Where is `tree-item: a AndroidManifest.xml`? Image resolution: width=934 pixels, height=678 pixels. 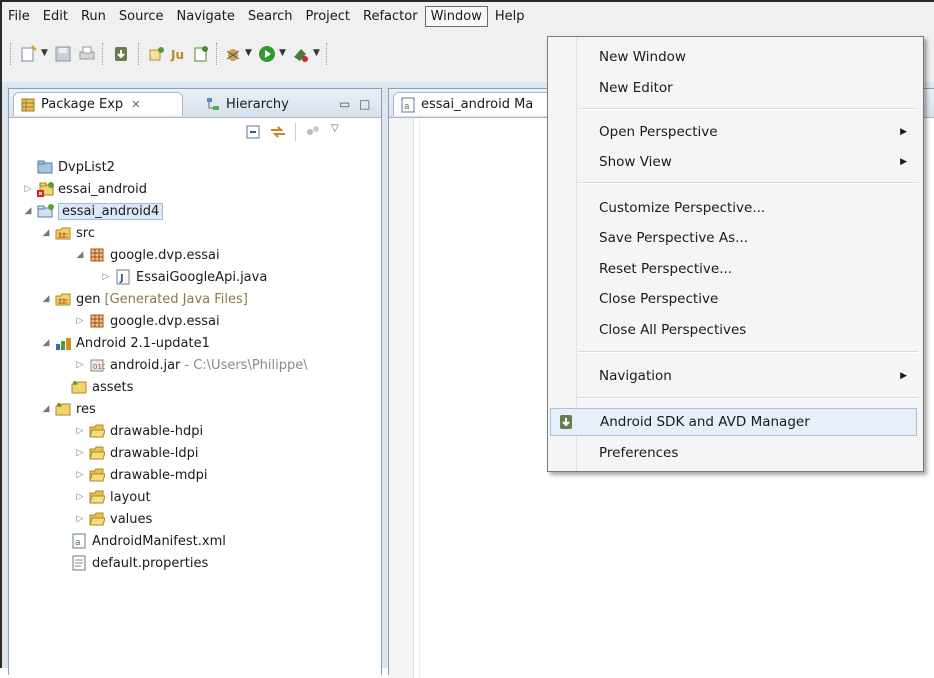
tree-item: a AndroidManifest.xml is located at coordinates (141, 541).